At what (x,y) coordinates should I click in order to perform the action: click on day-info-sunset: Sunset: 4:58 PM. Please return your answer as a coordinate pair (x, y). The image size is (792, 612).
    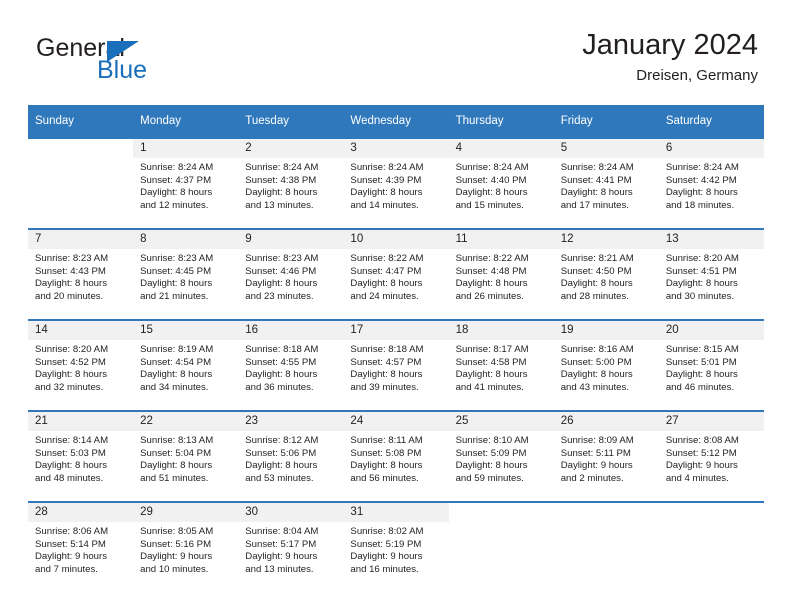
    Looking at the image, I should click on (491, 362).